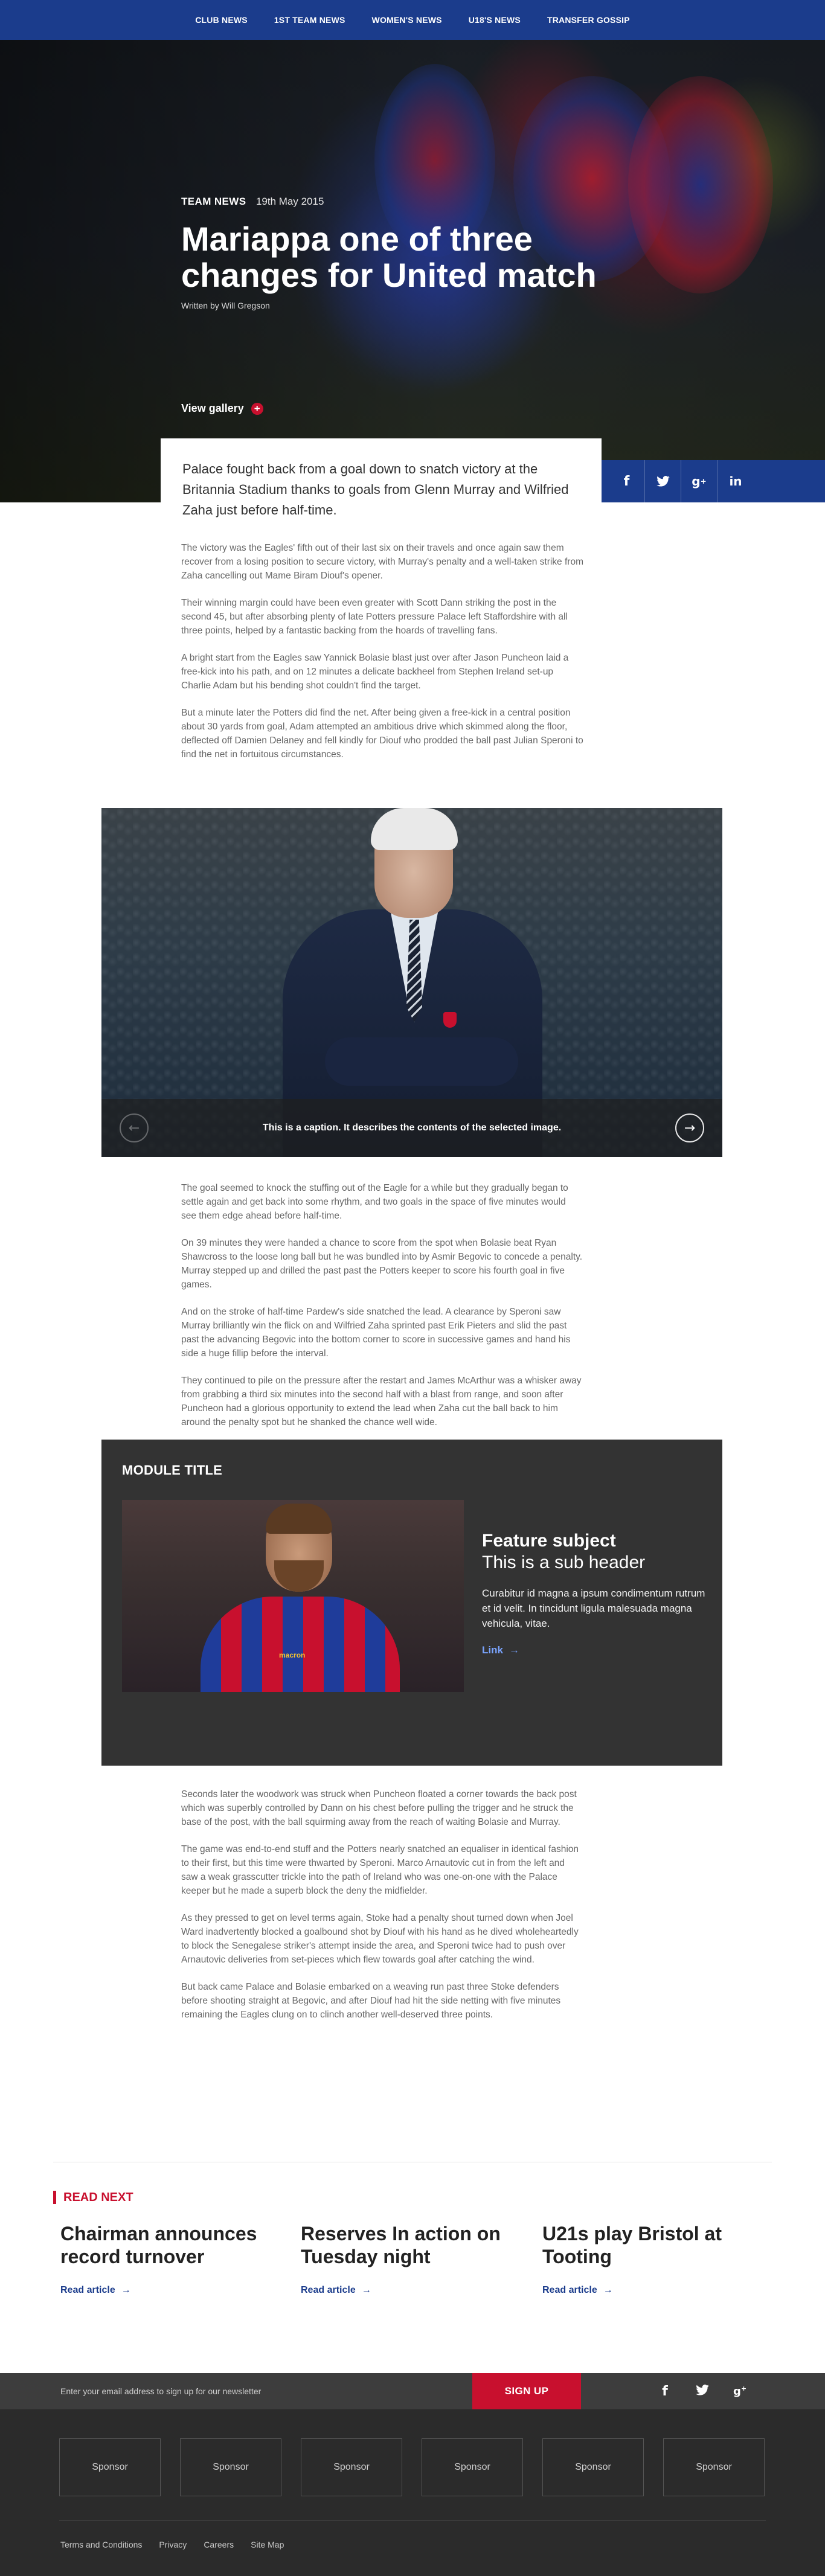 This screenshot has width=825, height=2576. I want to click on read-next-heading: READ NEXT, so click(93, 2197).